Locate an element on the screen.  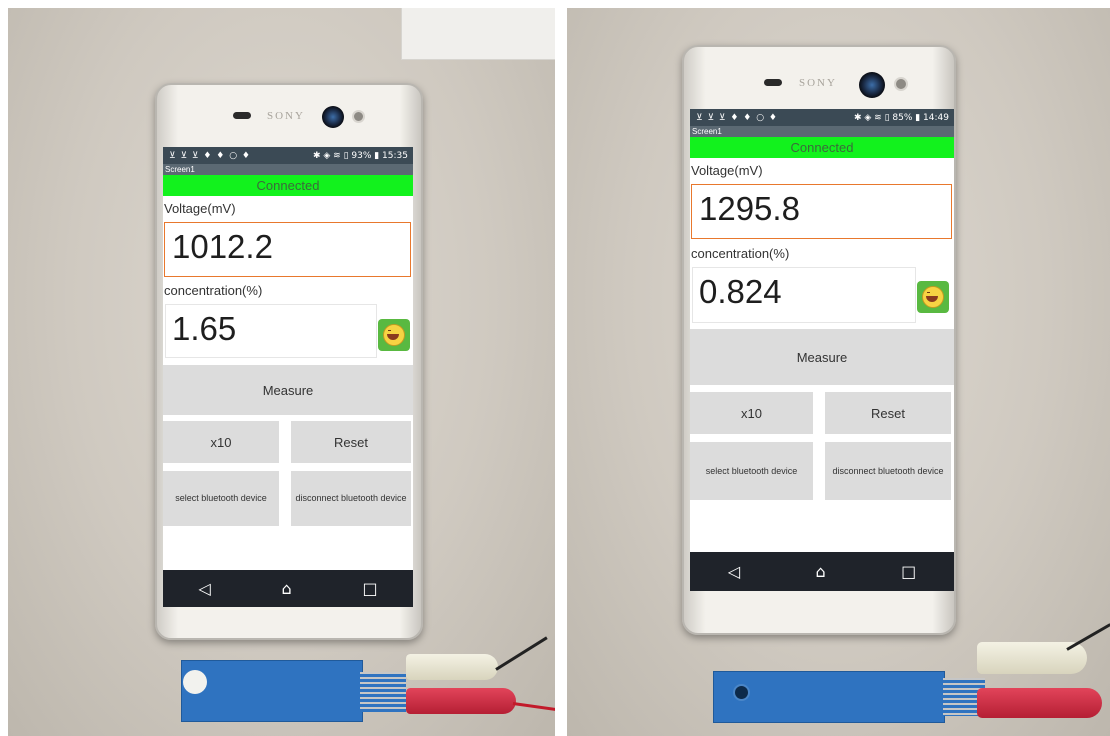
status-bar: ⊻ ⊻ ⊻ ♦ ♦ ○ ♦ ✱ ◈ ≋ ▯ 85% ▮ 14:49 is located at coordinates (822, 117).